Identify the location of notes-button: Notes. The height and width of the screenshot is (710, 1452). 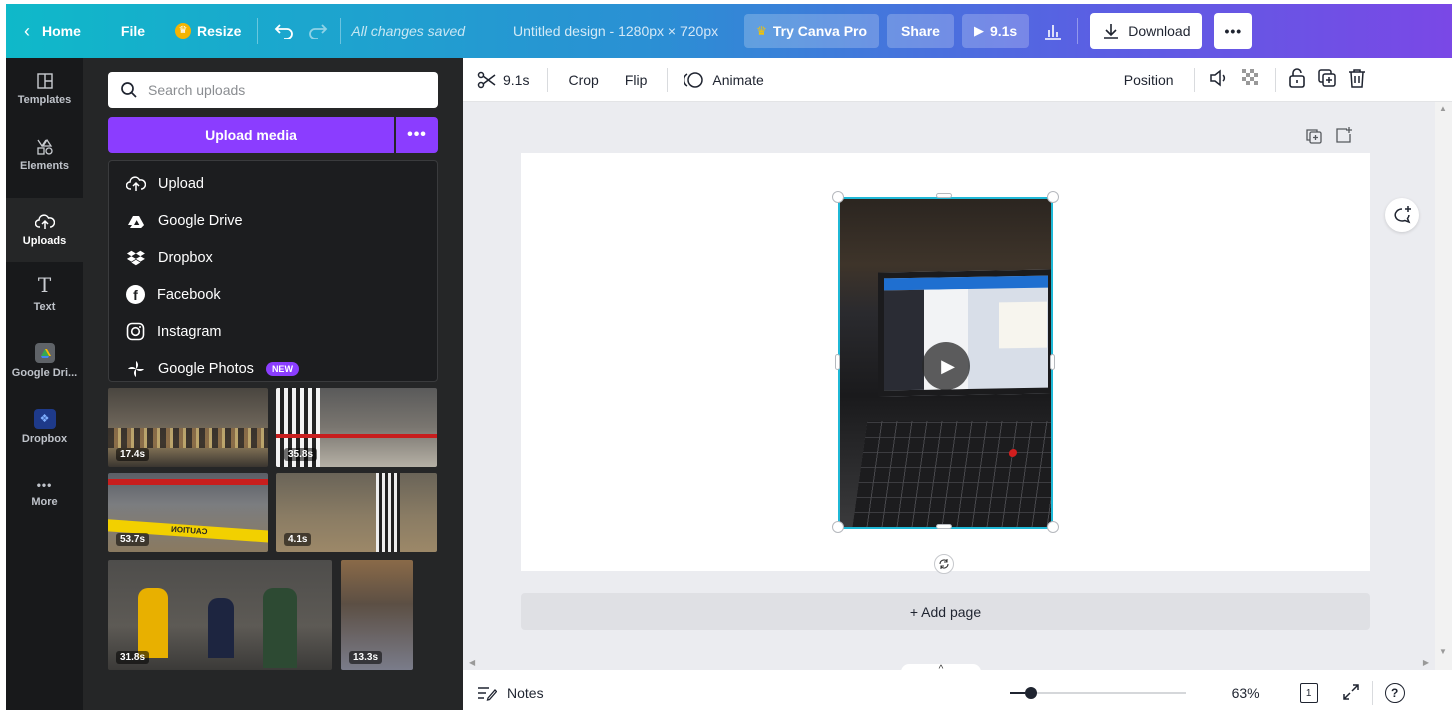
(510, 693).